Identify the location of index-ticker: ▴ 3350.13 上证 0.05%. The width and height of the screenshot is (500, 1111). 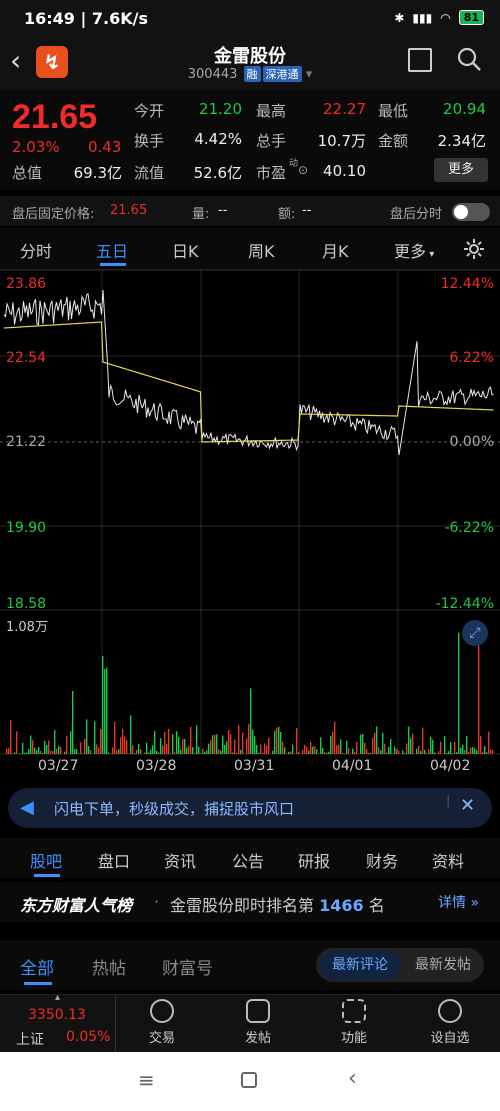
(58, 1022).